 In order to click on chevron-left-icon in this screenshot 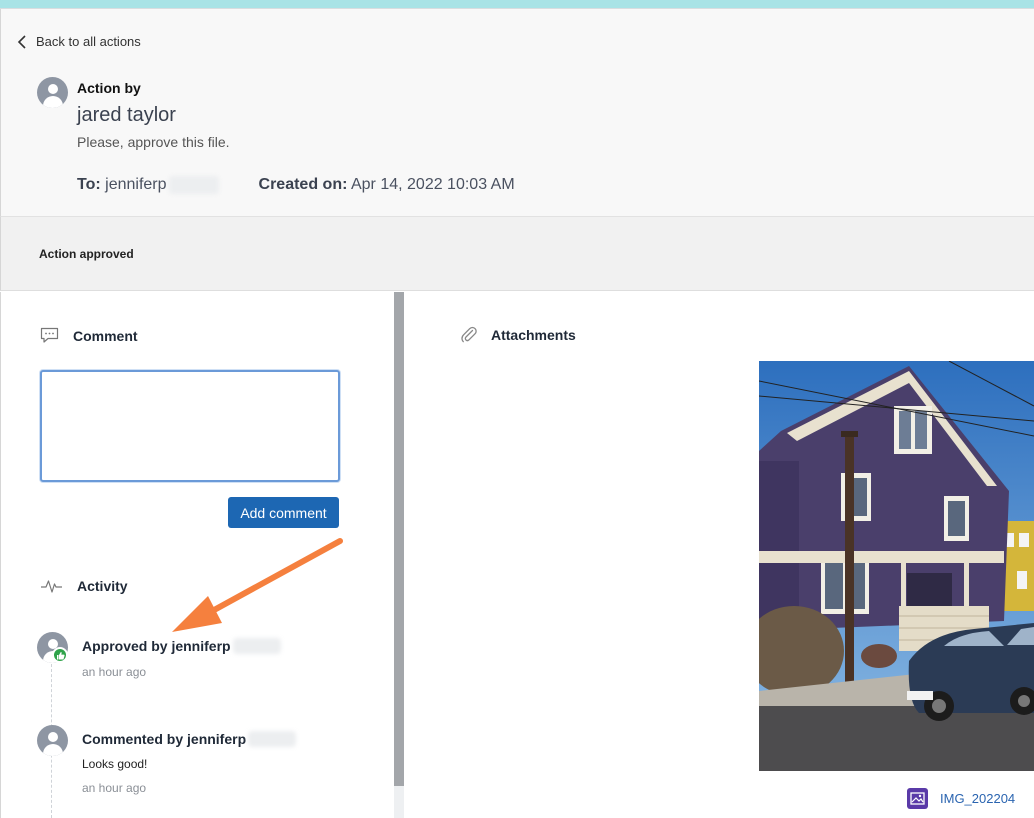, I will do `click(21, 41)`.